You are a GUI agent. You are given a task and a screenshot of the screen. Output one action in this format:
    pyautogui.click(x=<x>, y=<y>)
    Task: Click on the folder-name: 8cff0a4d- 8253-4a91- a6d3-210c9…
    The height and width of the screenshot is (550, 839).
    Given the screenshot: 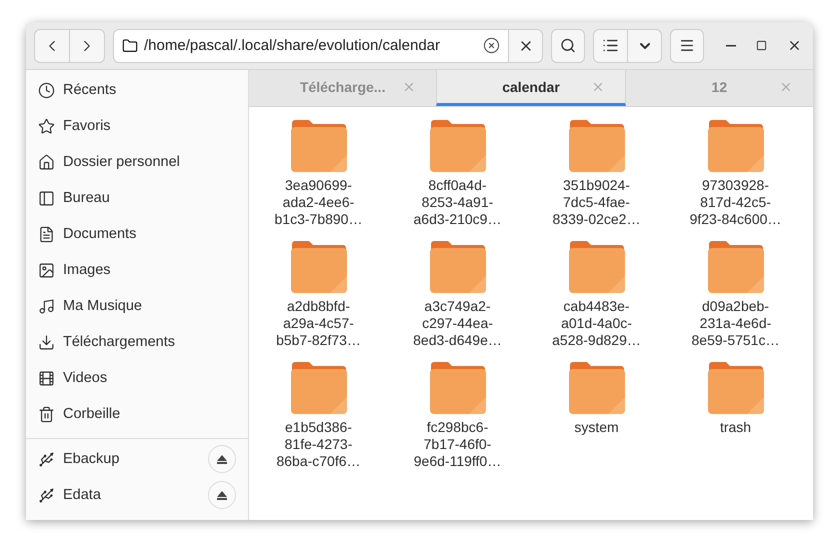 What is the action you would take?
    pyautogui.click(x=458, y=202)
    